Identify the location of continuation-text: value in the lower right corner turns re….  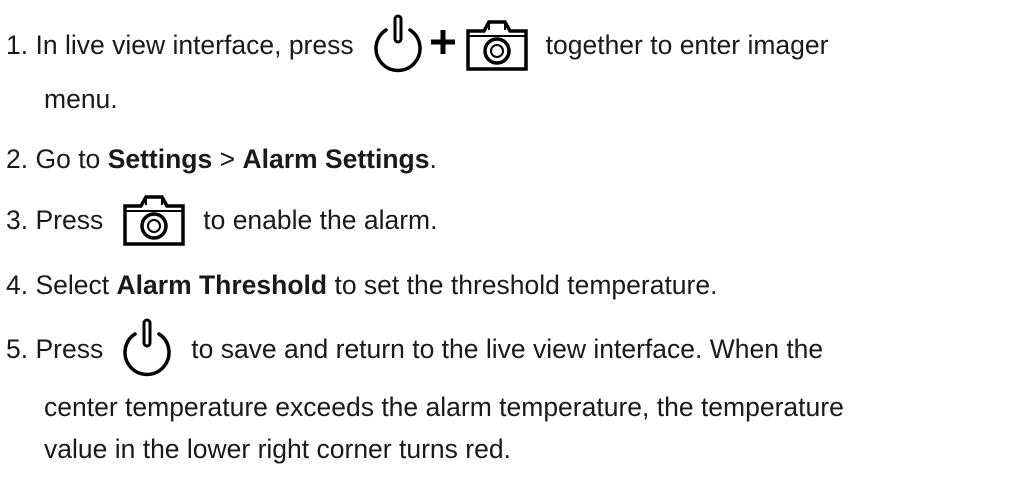
(277, 449).